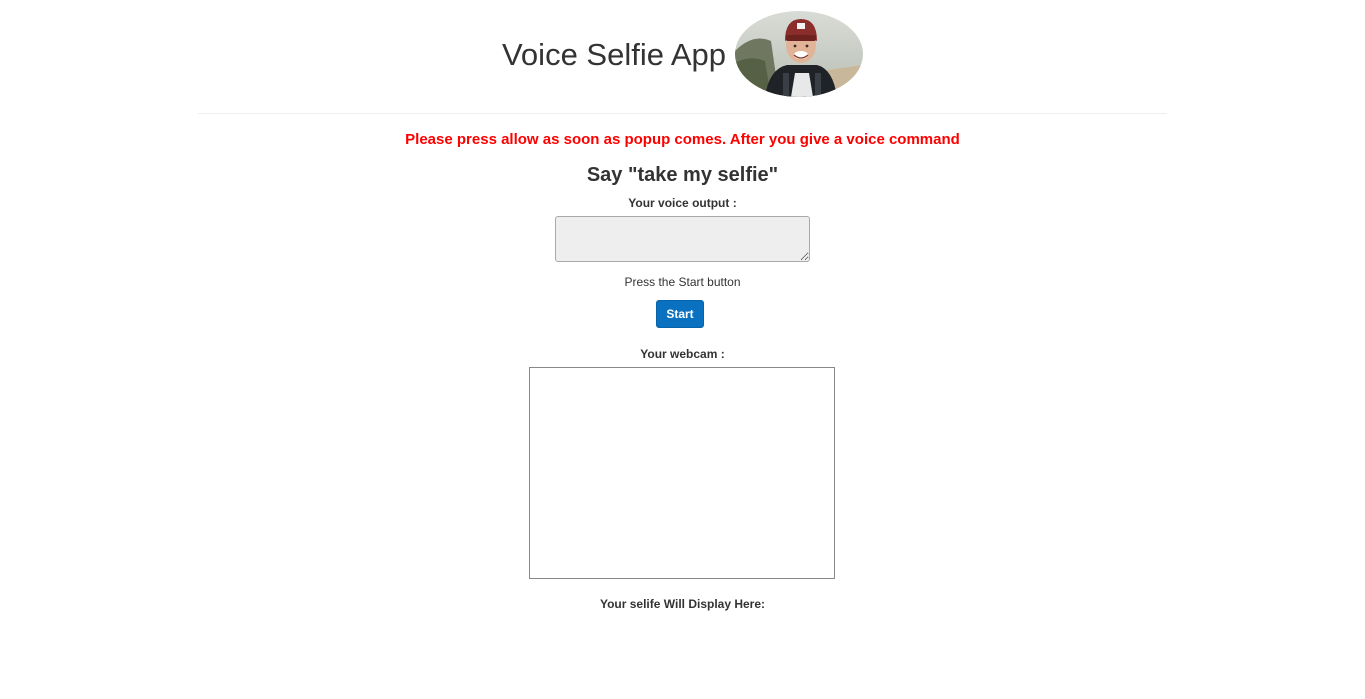  I want to click on header: Voice Selfie App, so click(682, 54).